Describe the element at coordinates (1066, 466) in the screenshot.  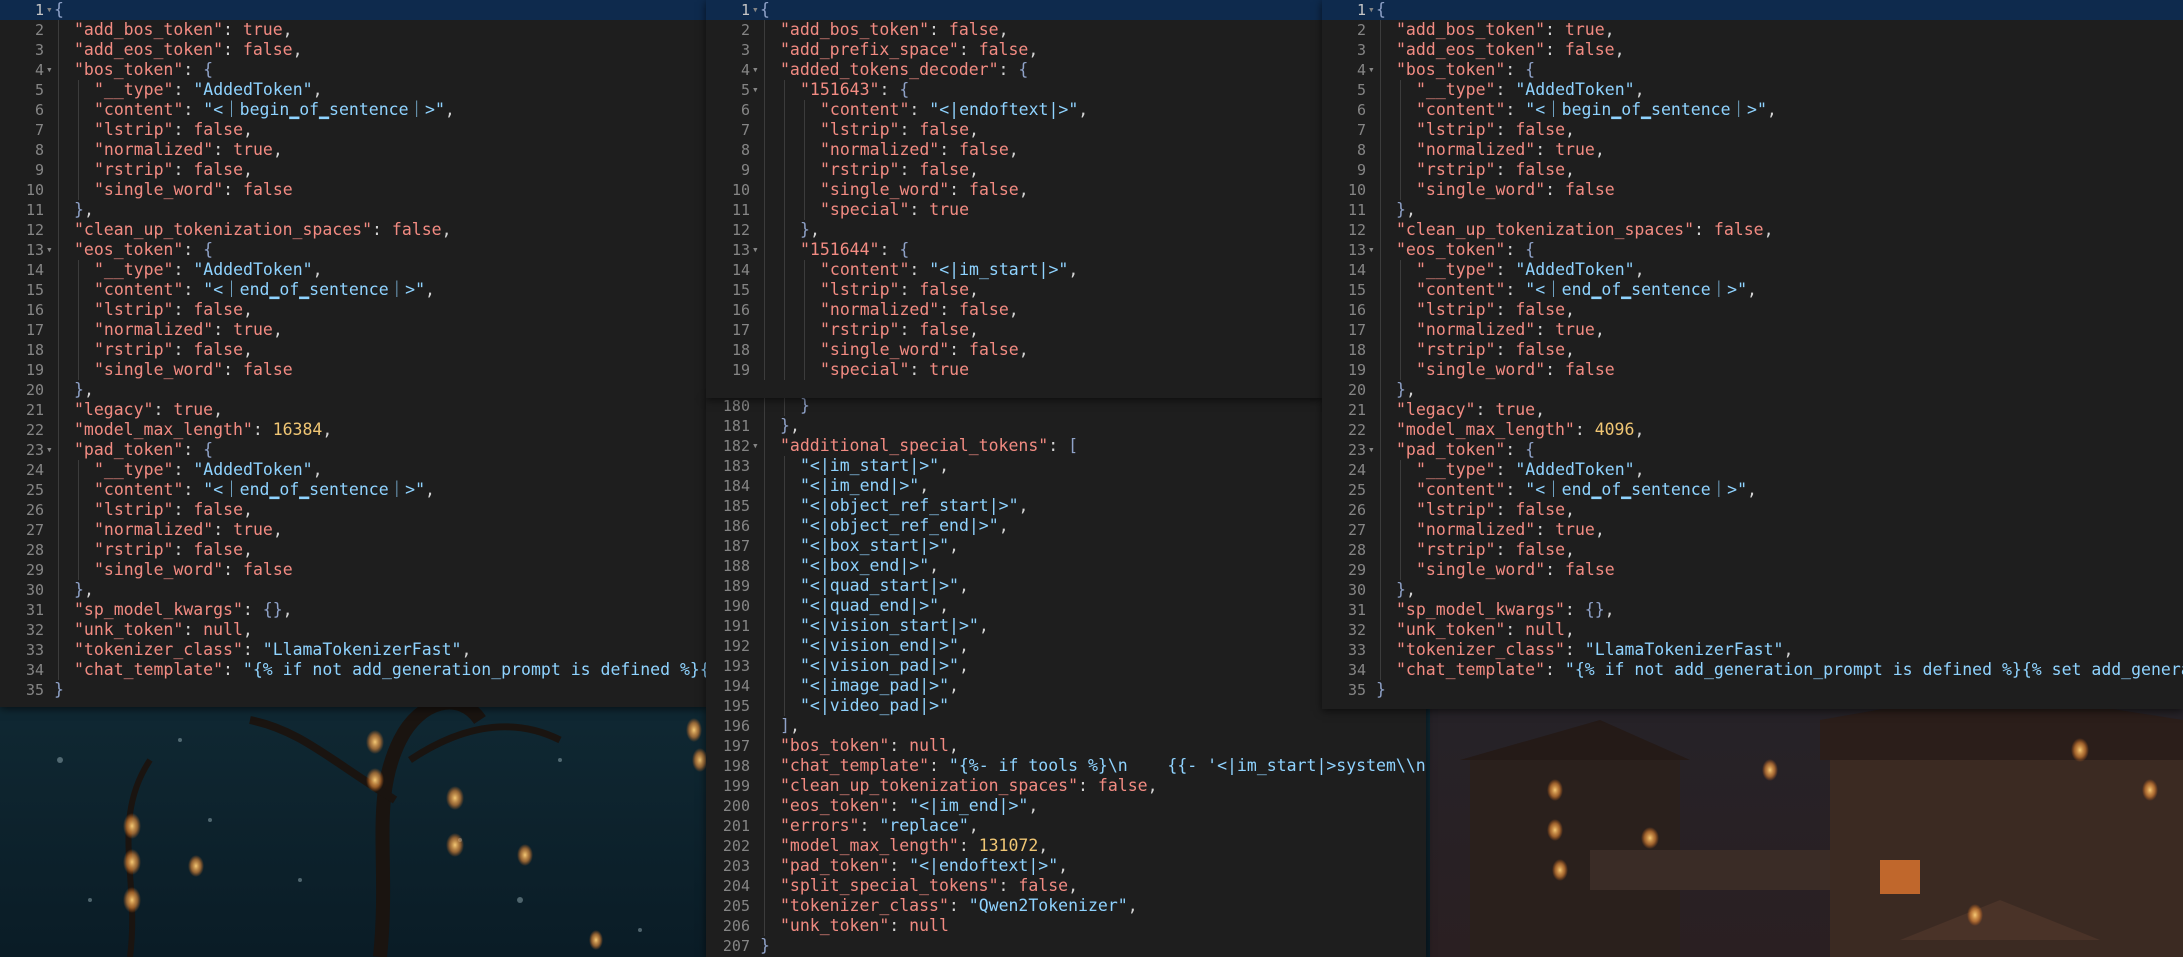
I see `code-line: 183 "<|im_start|>",` at that location.